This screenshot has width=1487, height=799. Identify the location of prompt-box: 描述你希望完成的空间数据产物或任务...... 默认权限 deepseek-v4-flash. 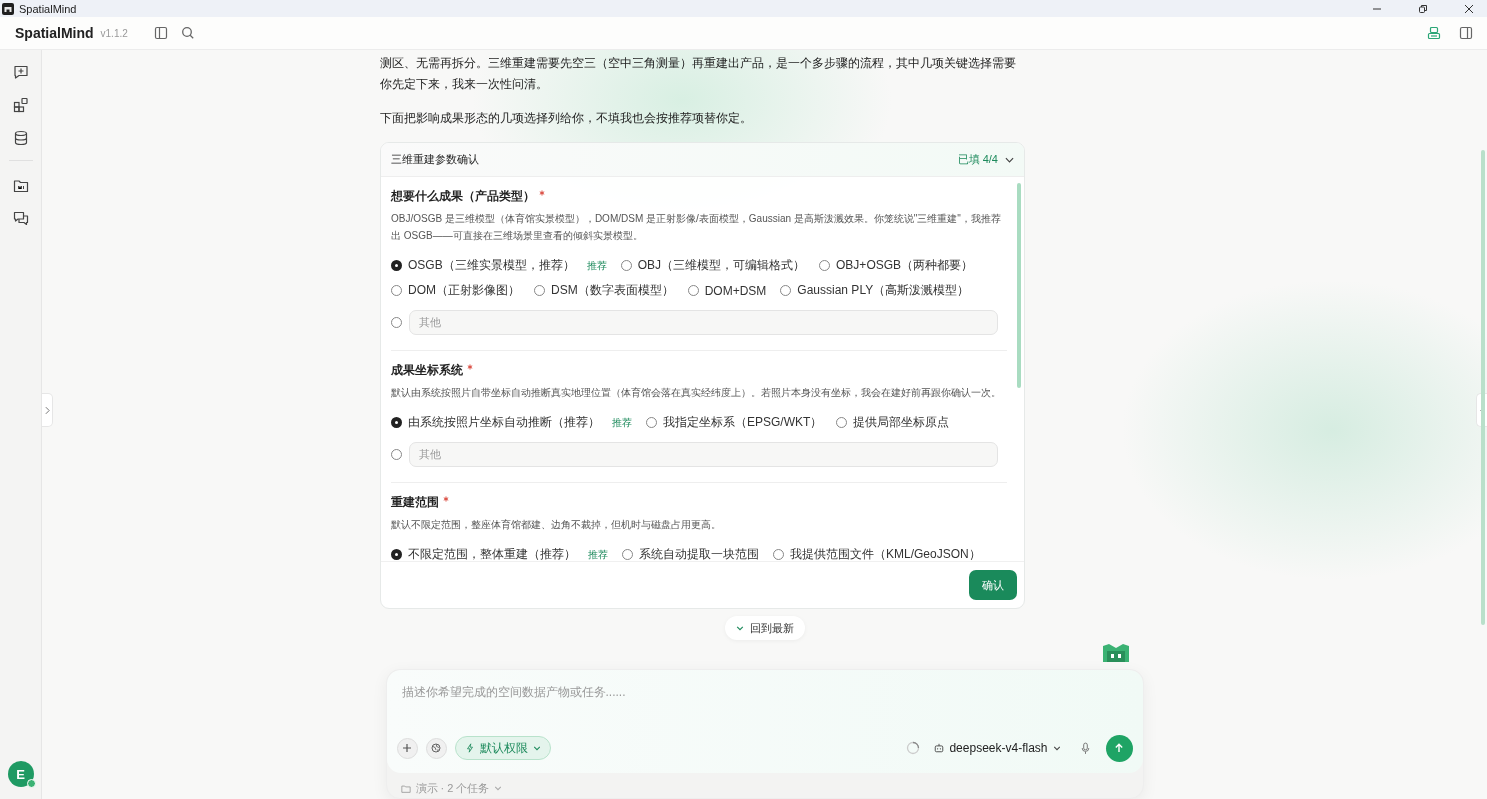
(764, 721).